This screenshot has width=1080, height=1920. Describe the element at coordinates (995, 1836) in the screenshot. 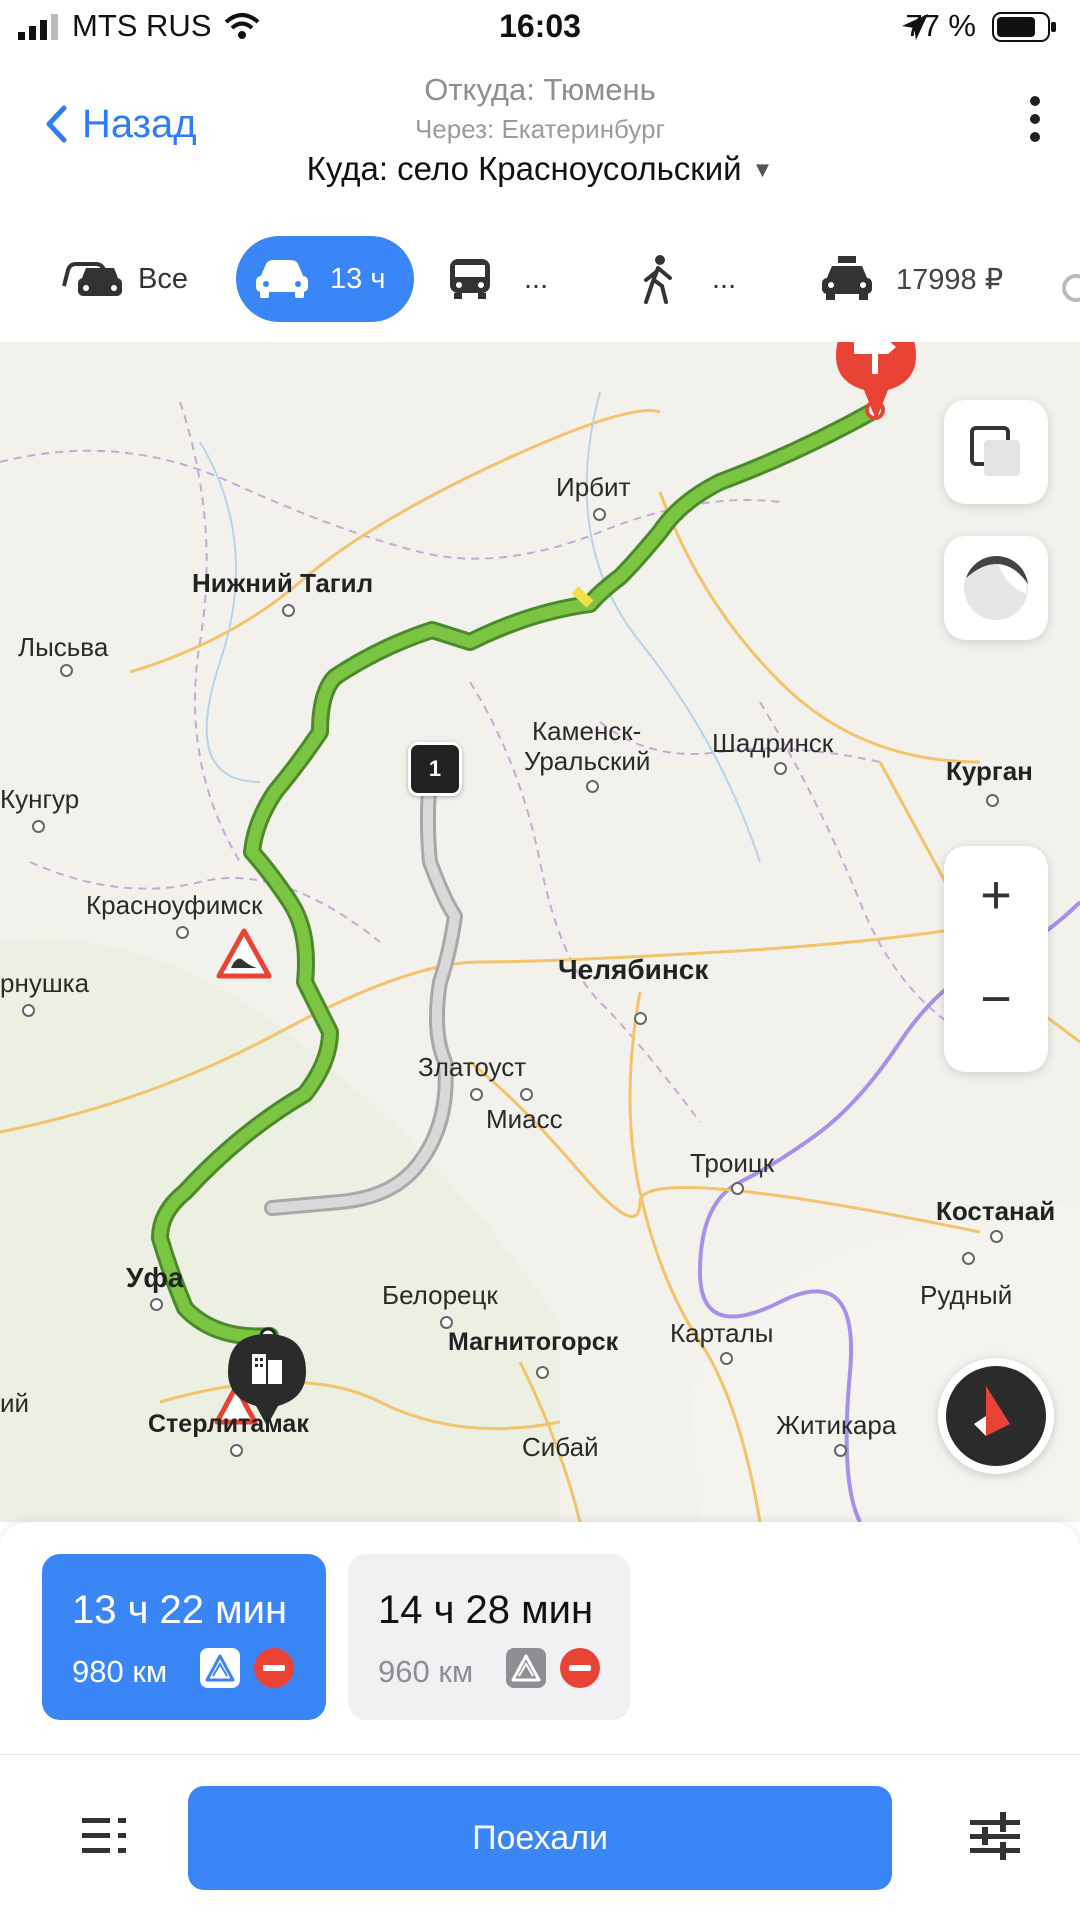

I see `settings-sliders-icon` at that location.